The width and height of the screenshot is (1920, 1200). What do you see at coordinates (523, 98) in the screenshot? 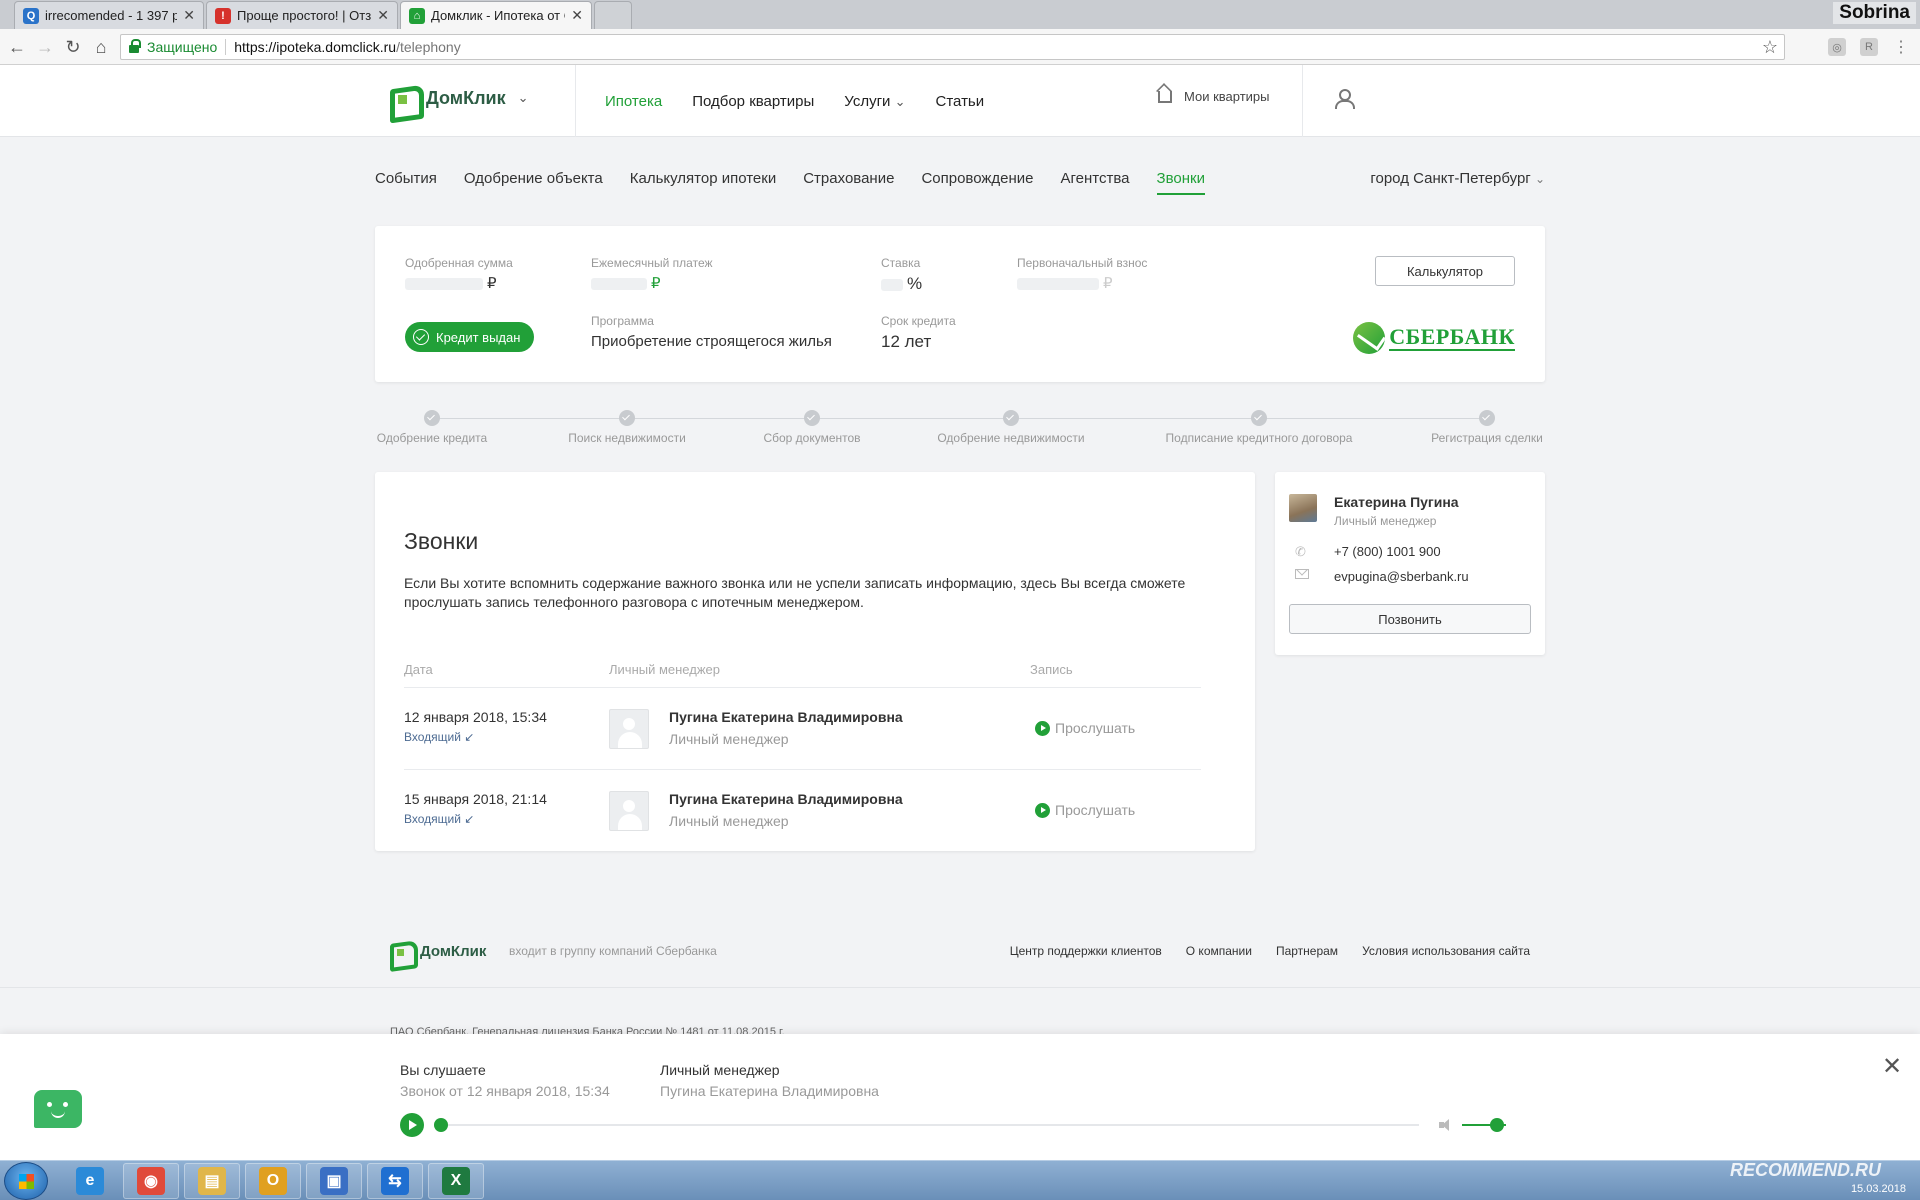
I see `chevron-down-icon: ⌄` at bounding box center [523, 98].